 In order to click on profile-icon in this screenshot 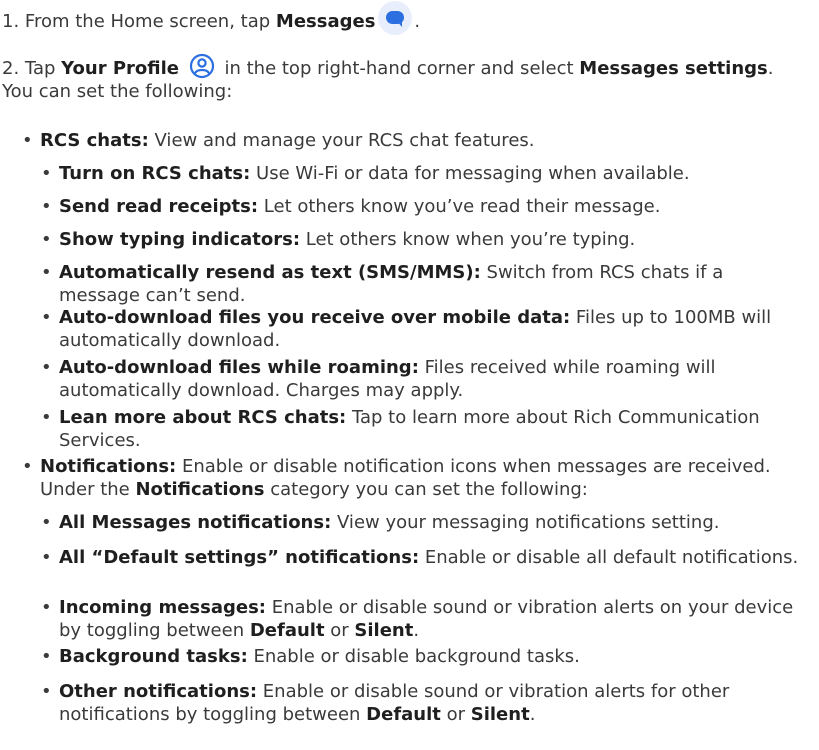, I will do `click(201, 66)`.